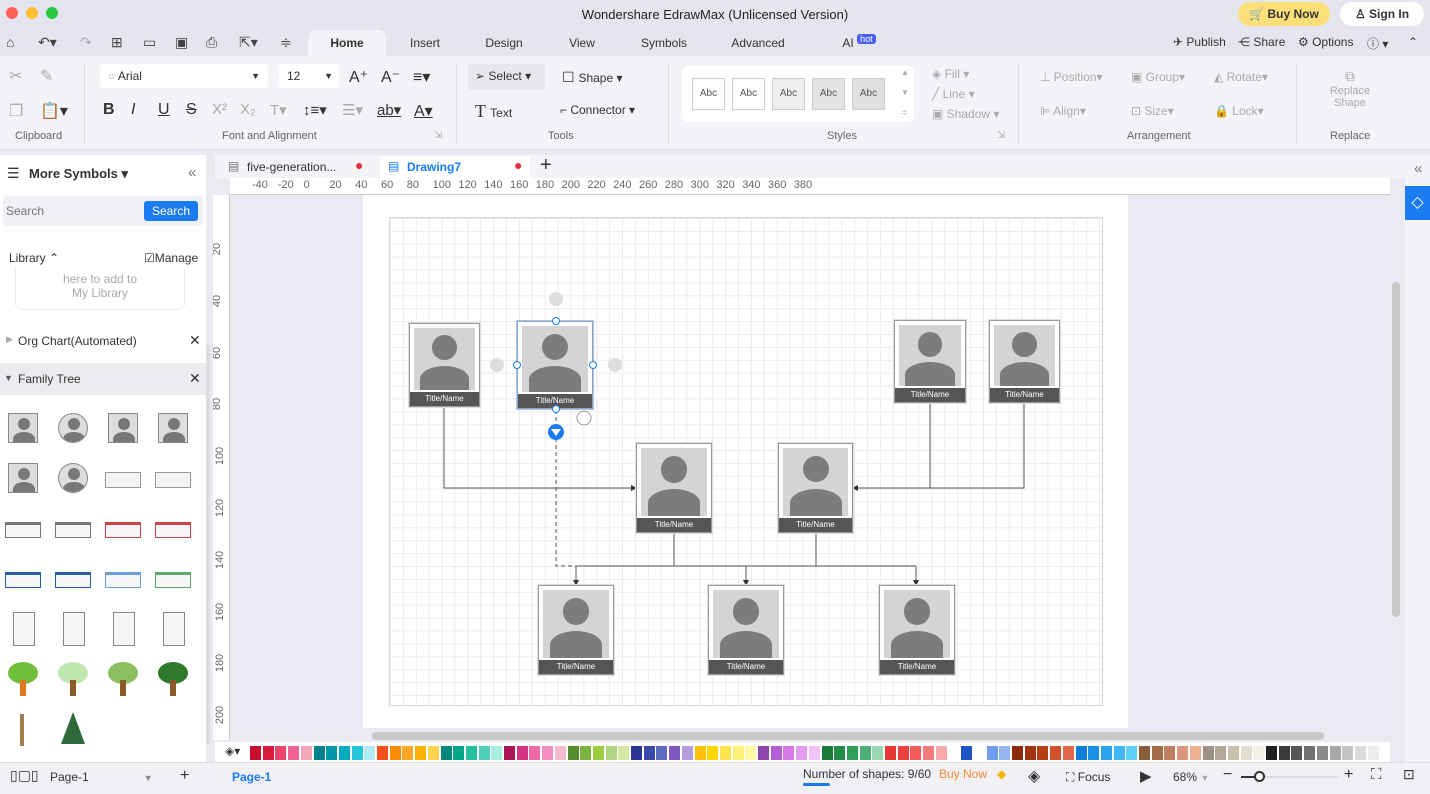  What do you see at coordinates (1191, 777) in the screenshot?
I see `zoom-select: 68% ▼` at bounding box center [1191, 777].